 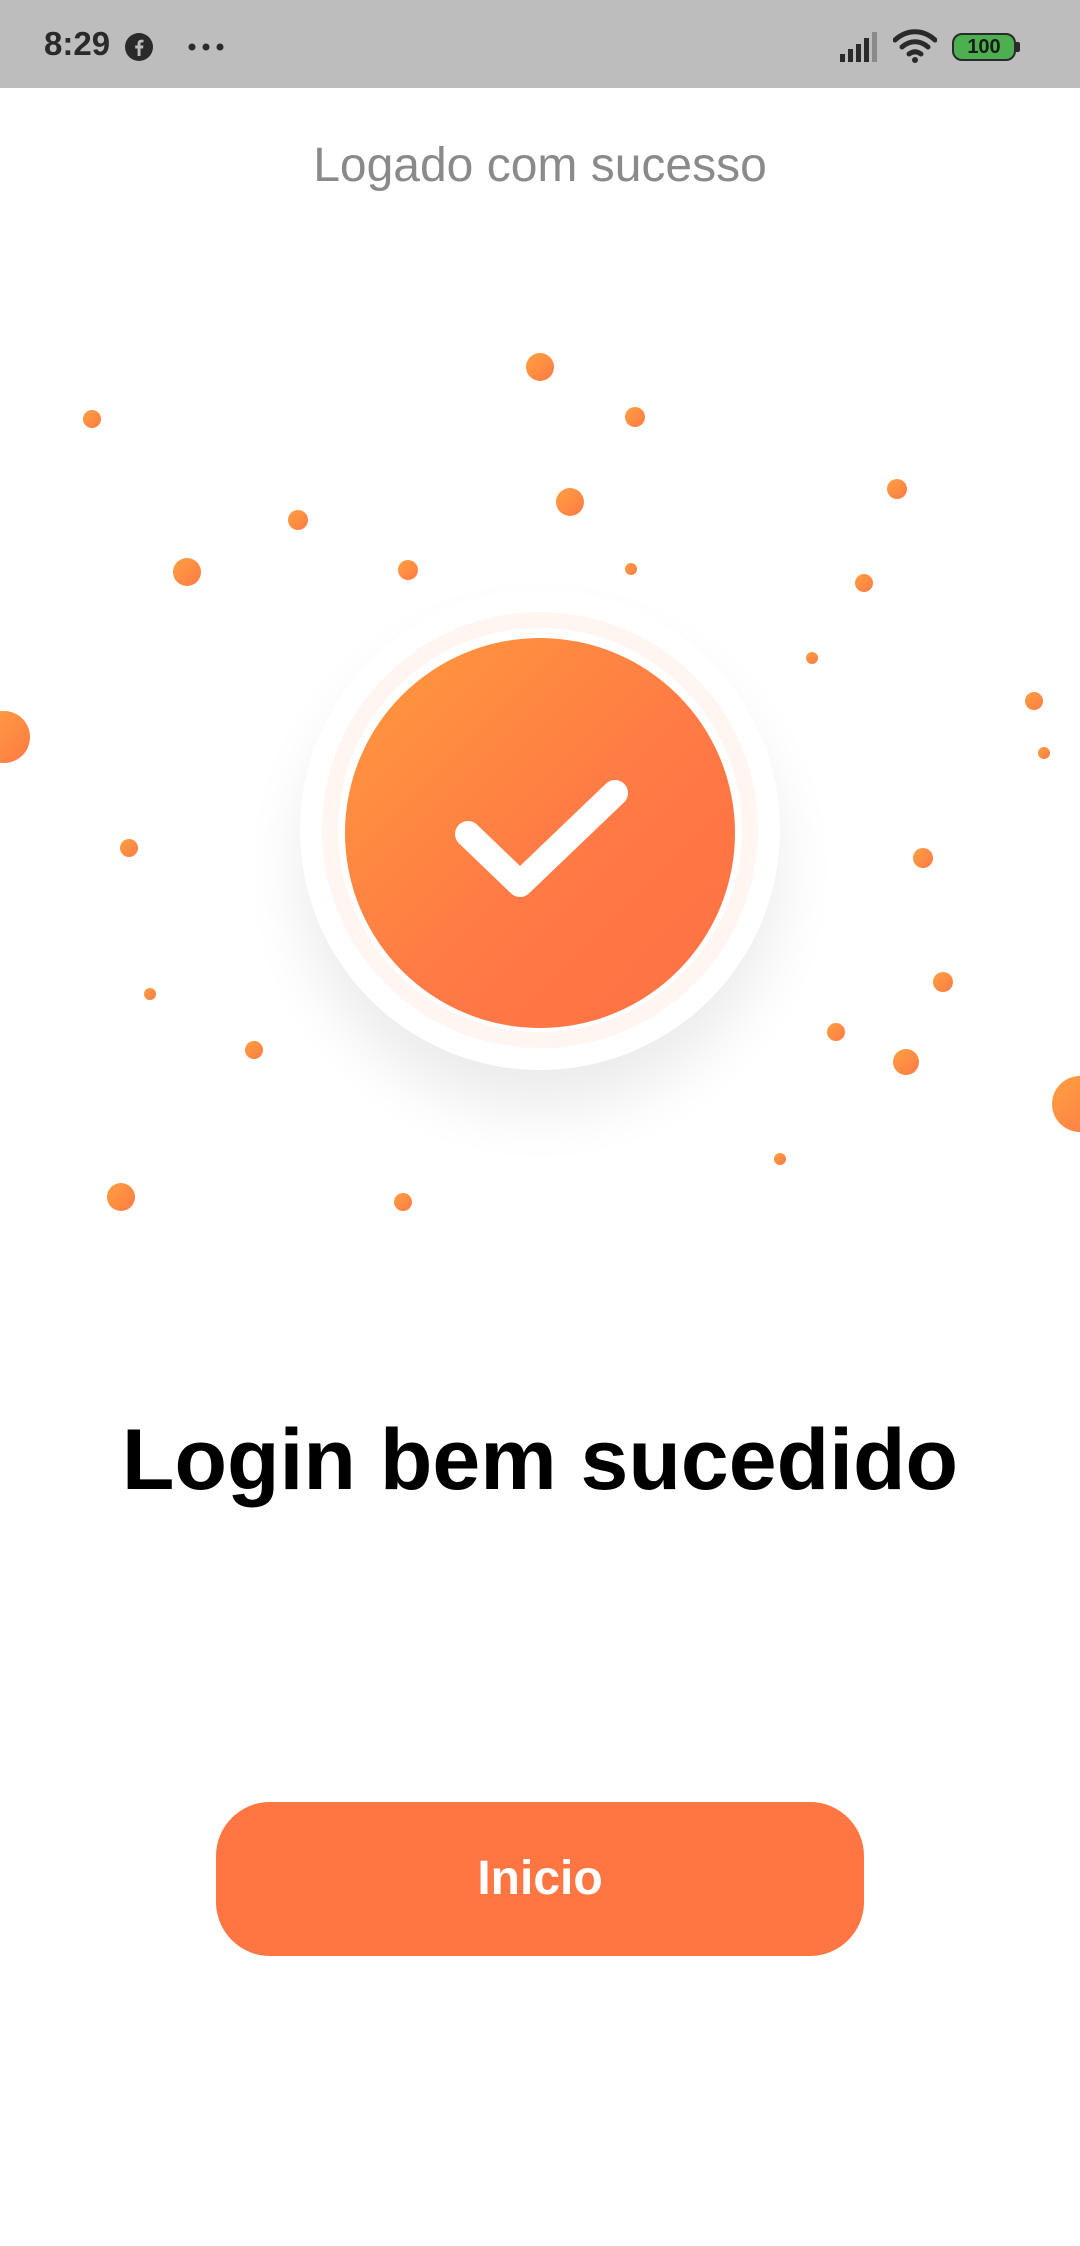 I want to click on success-message: Login bem sucedido, so click(x=540, y=1460).